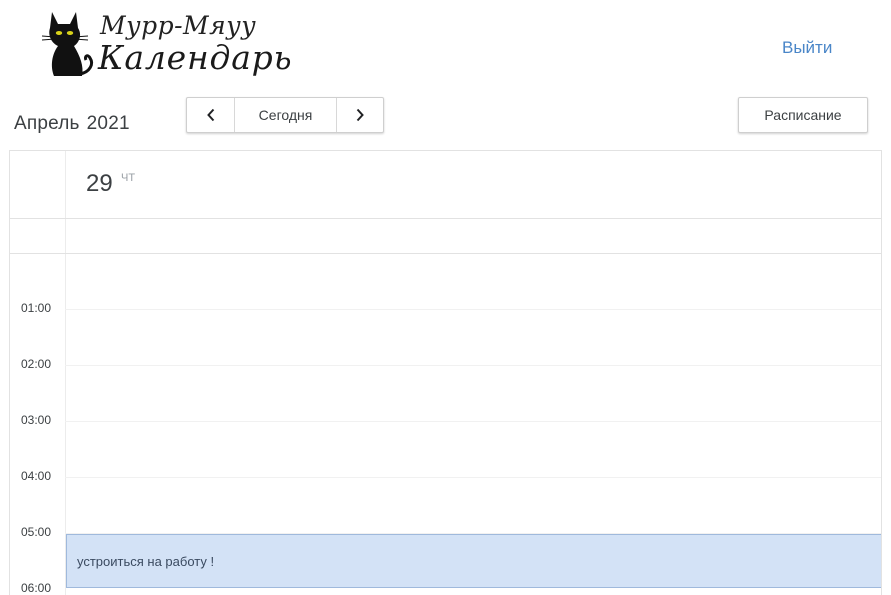 The height and width of the screenshot is (595, 891). Describe the element at coordinates (803, 115) in the screenshot. I see `schedule-view-button: Расписание` at that location.